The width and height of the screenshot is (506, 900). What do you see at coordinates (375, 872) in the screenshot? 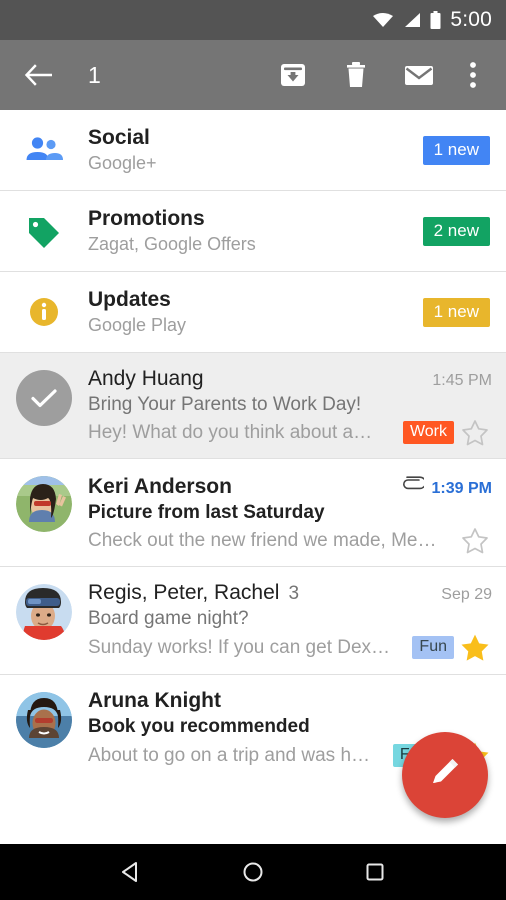
I see `nav-recents-square-icon` at bounding box center [375, 872].